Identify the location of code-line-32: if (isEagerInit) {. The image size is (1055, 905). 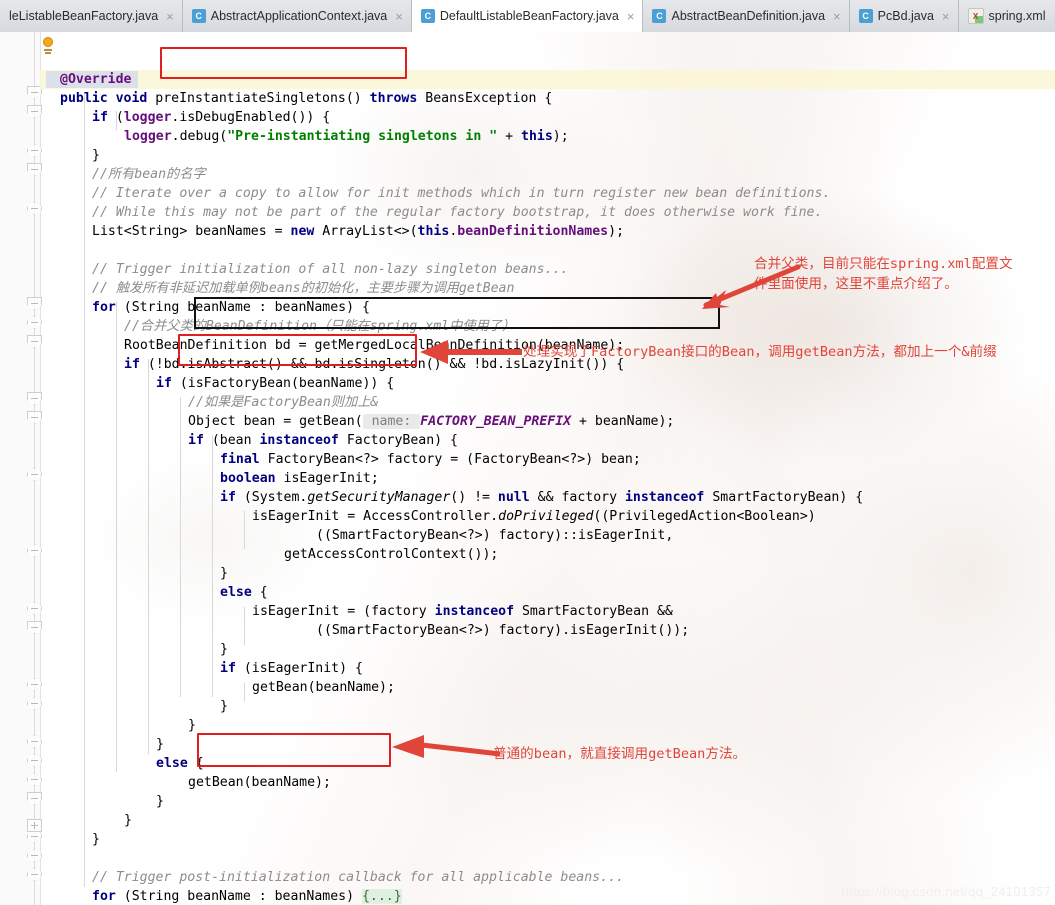
(291, 668).